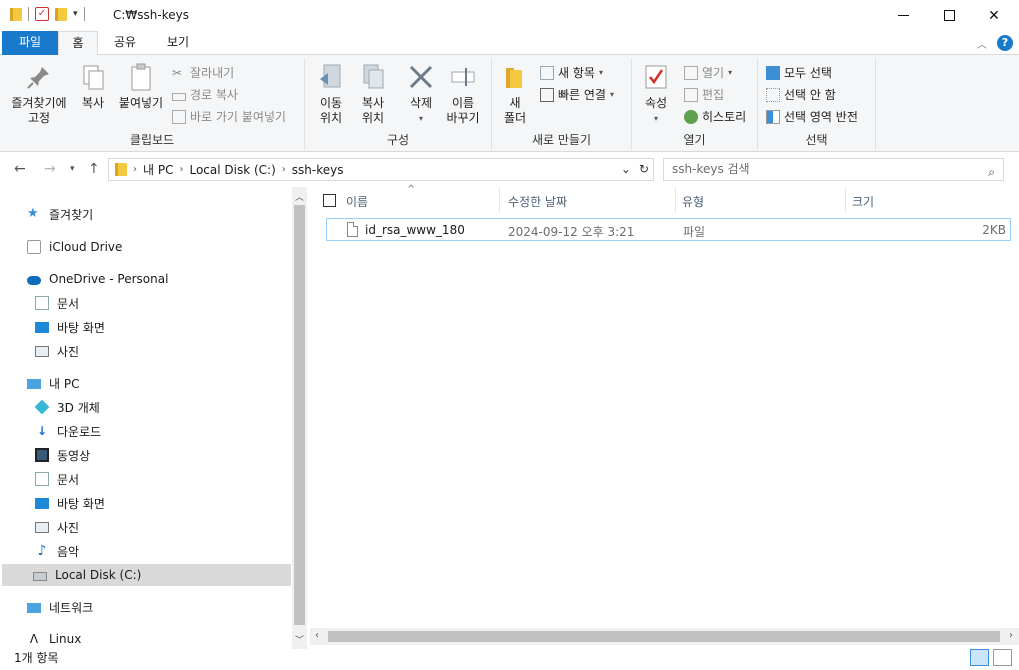 This screenshot has height=670, width=1019. I want to click on delete-button: 삭제 ▾, so click(421, 94).